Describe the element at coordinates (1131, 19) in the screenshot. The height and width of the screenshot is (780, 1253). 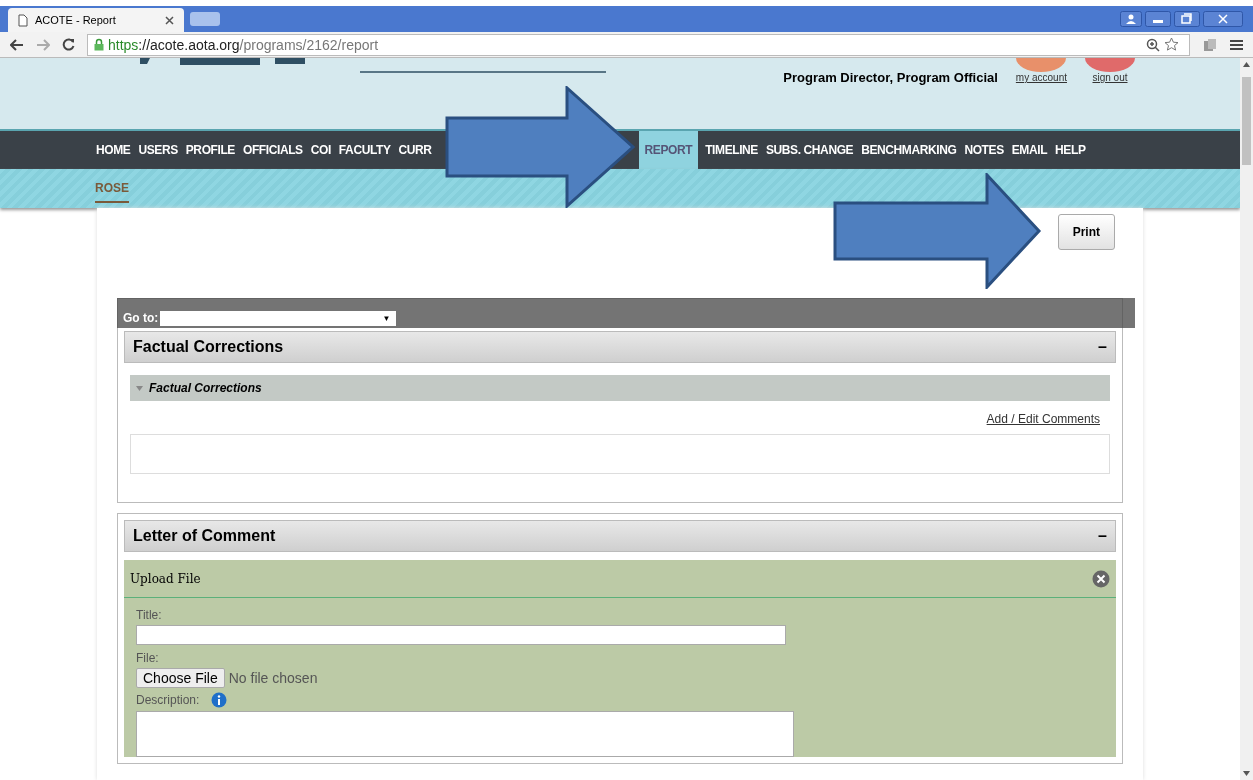
I see `user-icon` at that location.